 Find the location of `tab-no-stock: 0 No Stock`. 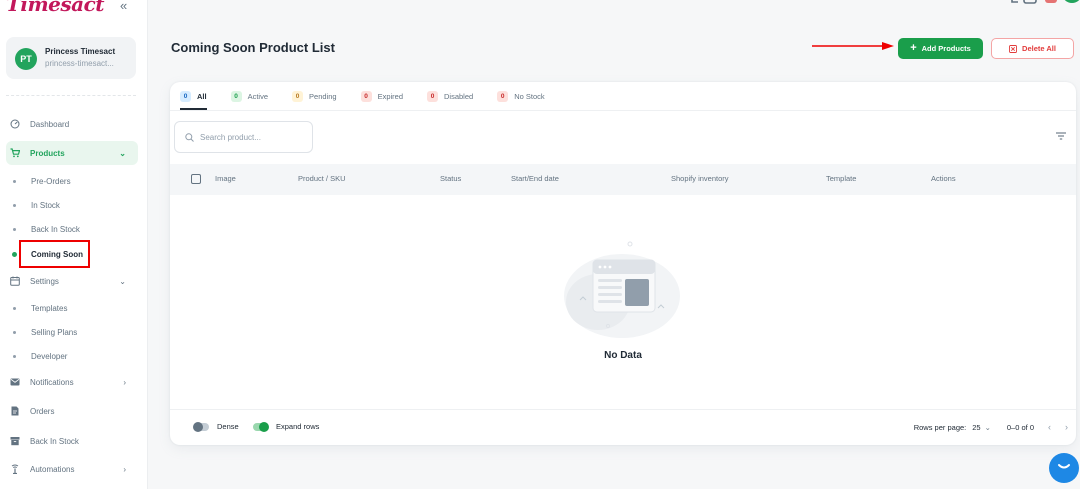

tab-no-stock: 0 No Stock is located at coordinates (521, 96).